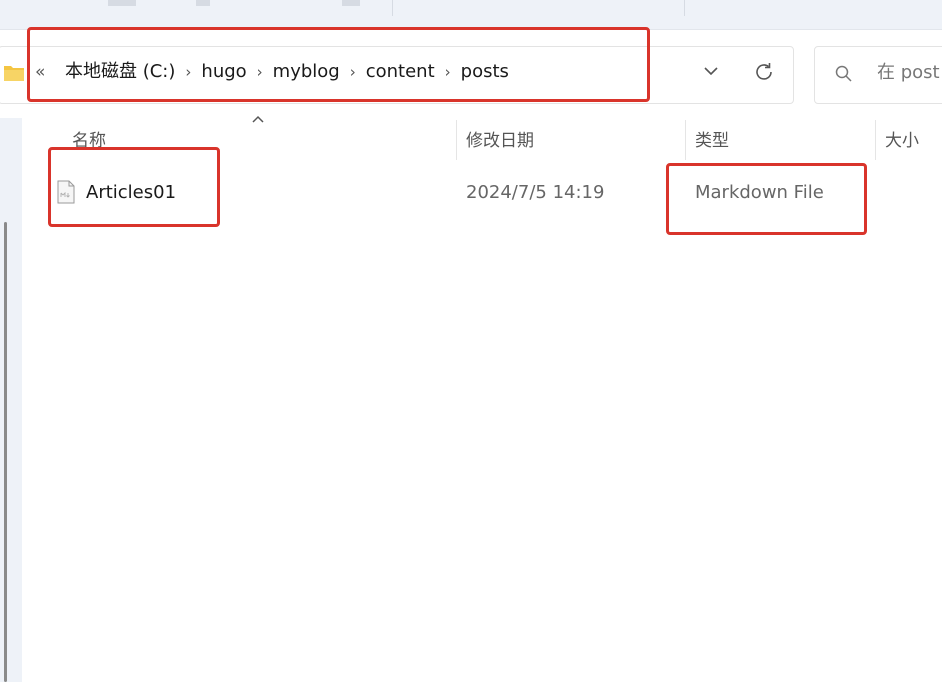 The image size is (942, 682). Describe the element at coordinates (258, 119) in the screenshot. I see `sort-ascending-icon` at that location.